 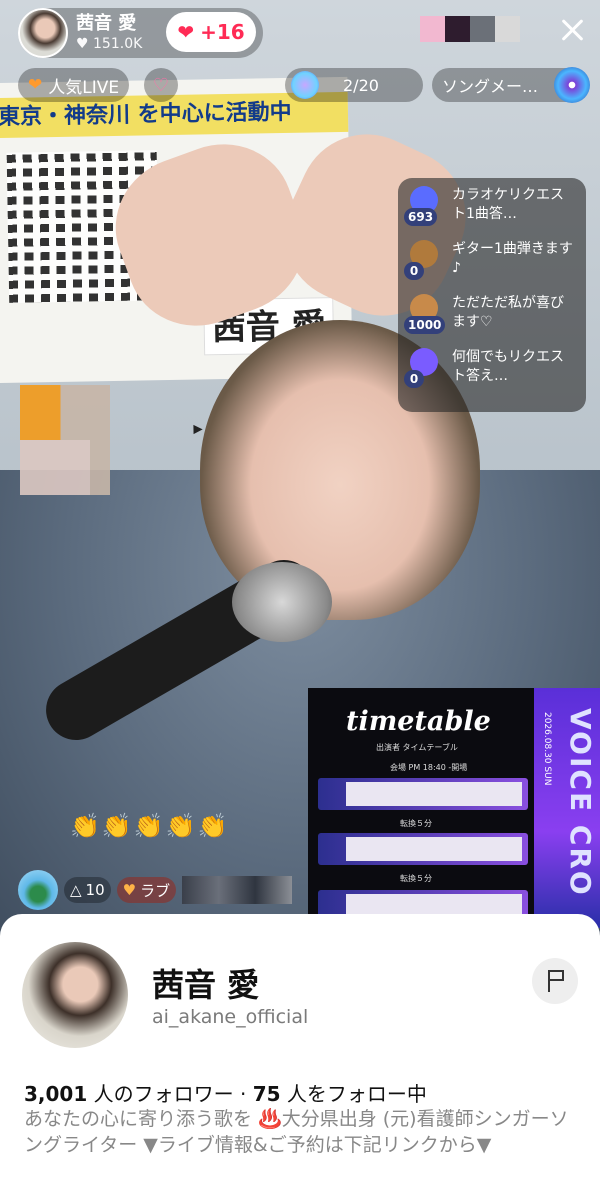 I want to click on timetable-side-banner: 2026.08.30 SUN VOICE CRO, so click(x=567, y=808).